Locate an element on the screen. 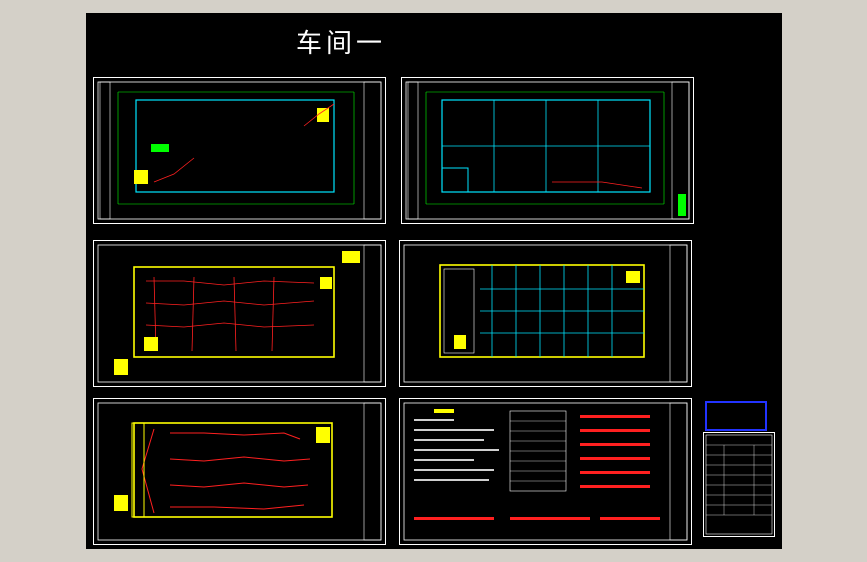 This screenshot has height=562, width=867. sheet-layout-plan is located at coordinates (545, 313).